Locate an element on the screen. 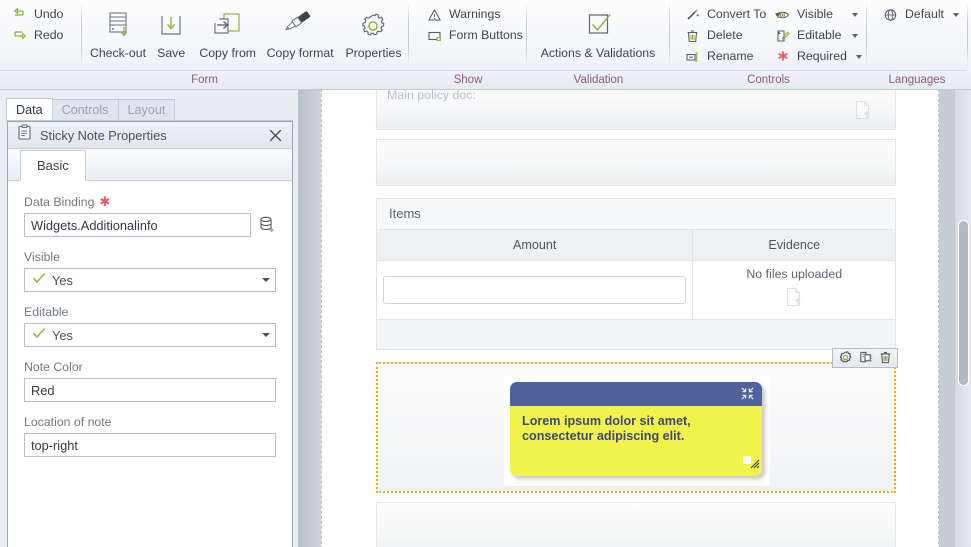  collapse-arrows-icon is located at coordinates (747, 396).